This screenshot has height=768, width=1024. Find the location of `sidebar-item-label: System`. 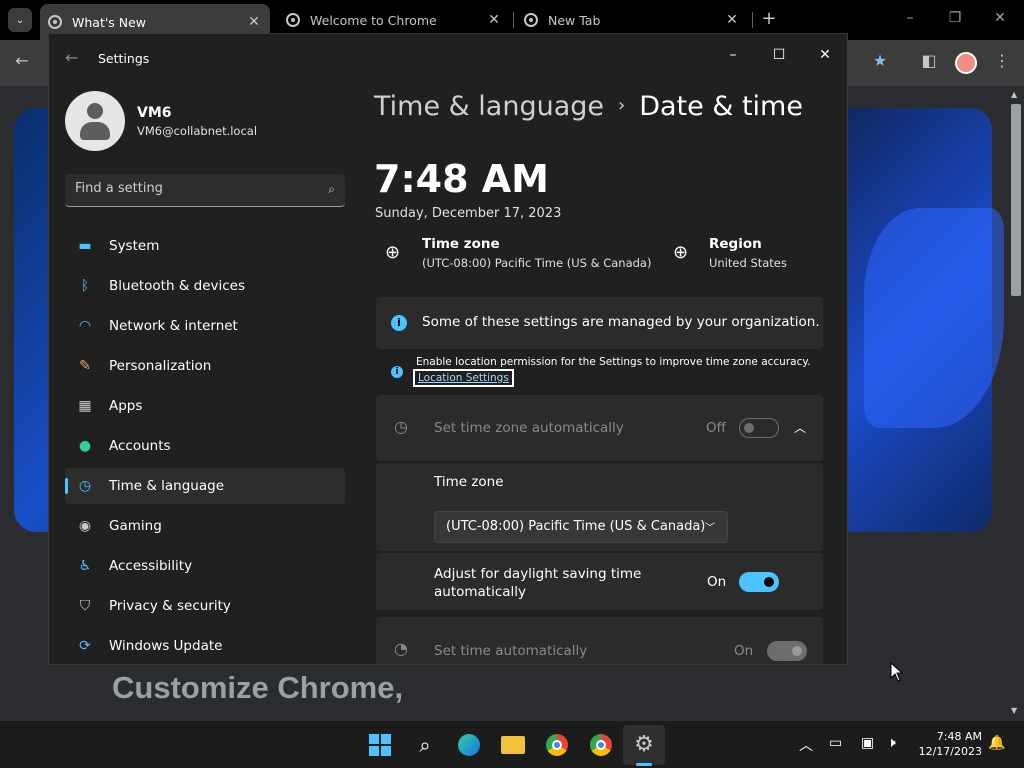

sidebar-item-label: System is located at coordinates (134, 246).